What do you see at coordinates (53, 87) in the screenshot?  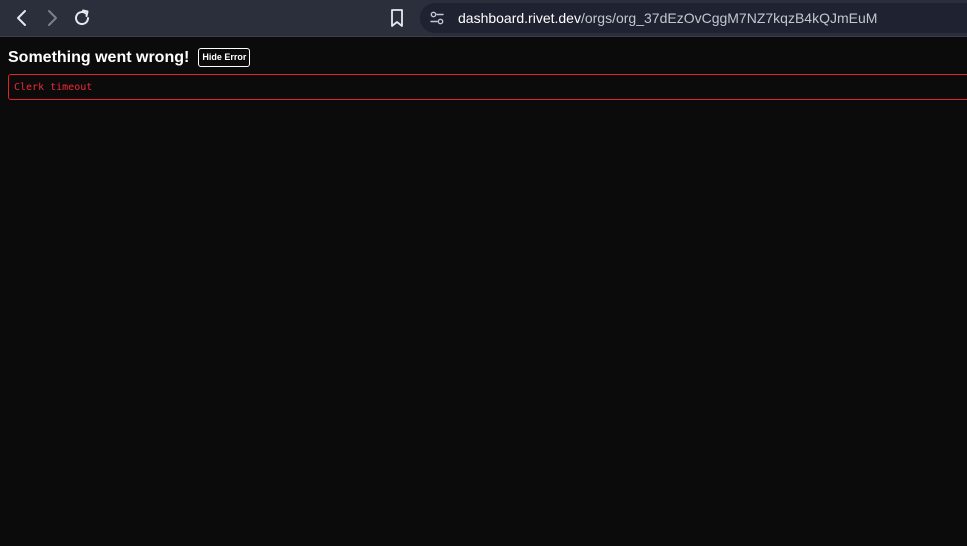 I see `error-message: Clerk timeout` at bounding box center [53, 87].